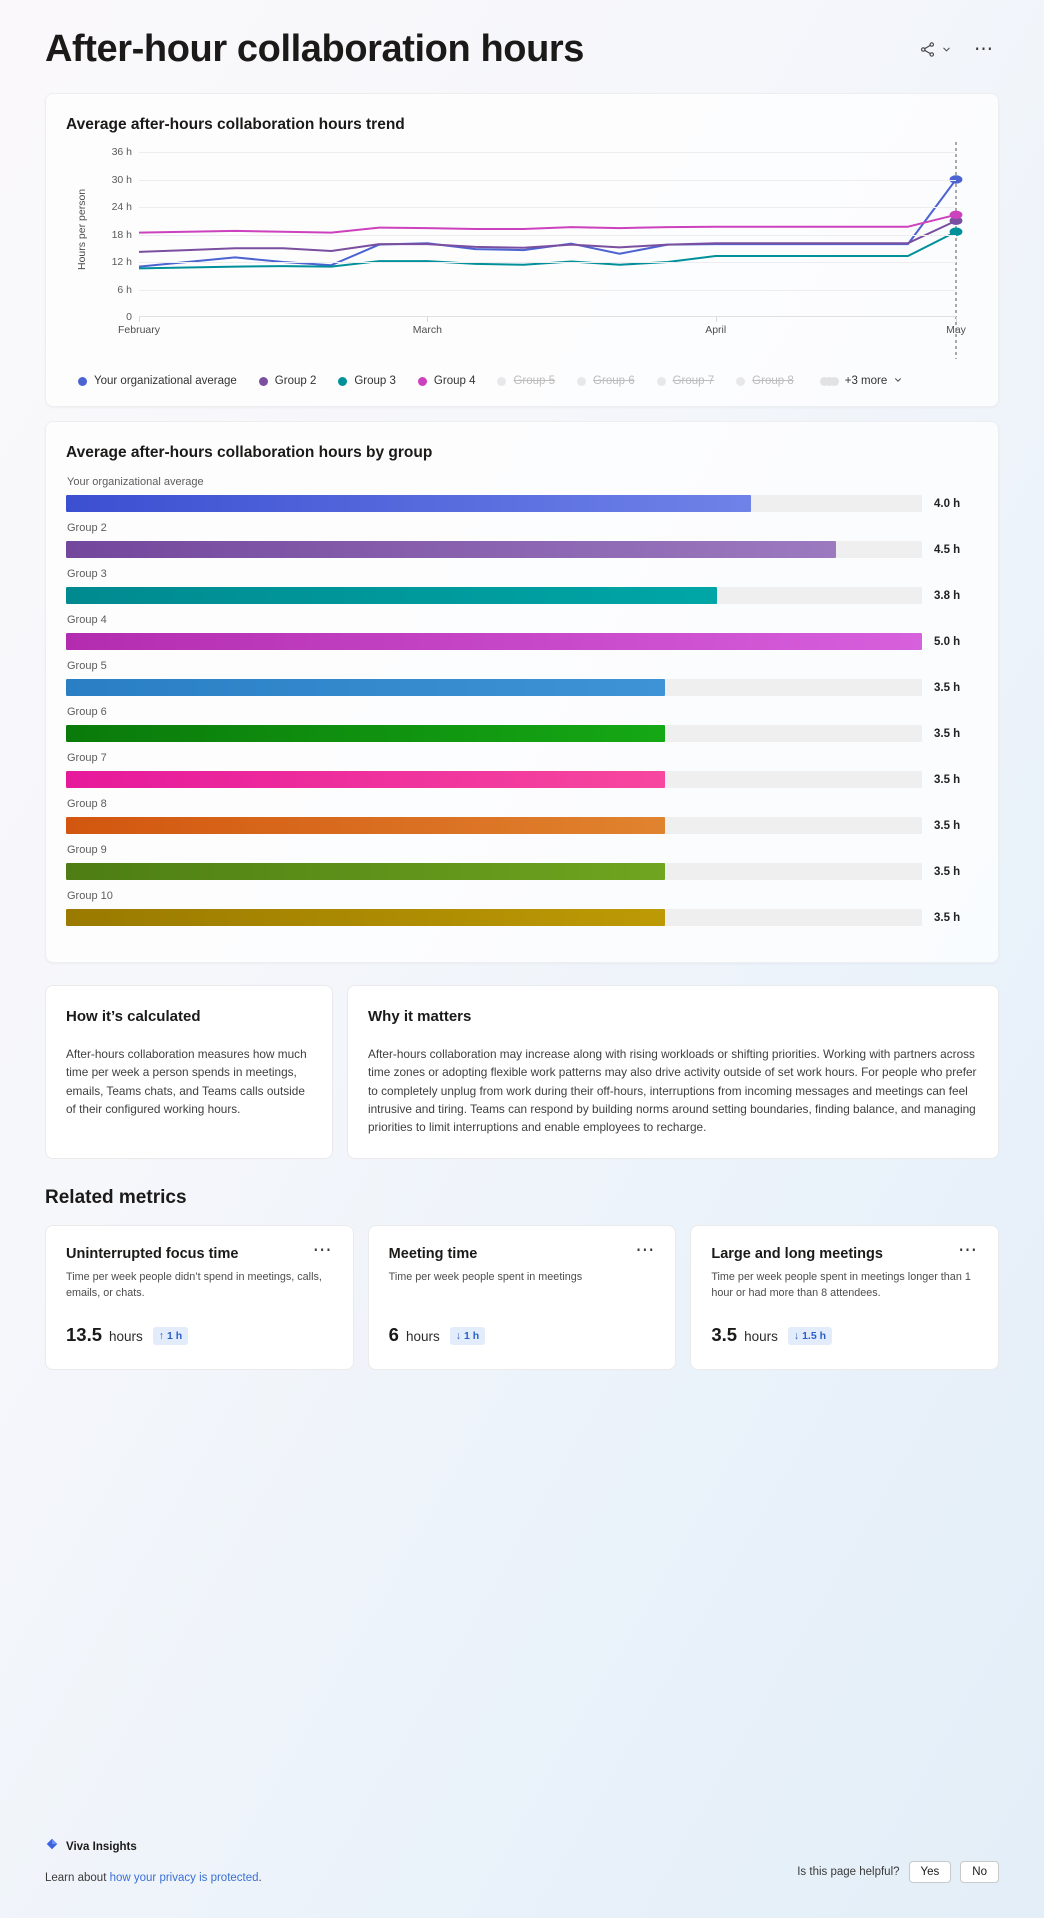 This screenshot has height=1918, width=1044. I want to click on privacy-link: how your privacy is protected, so click(184, 1878).